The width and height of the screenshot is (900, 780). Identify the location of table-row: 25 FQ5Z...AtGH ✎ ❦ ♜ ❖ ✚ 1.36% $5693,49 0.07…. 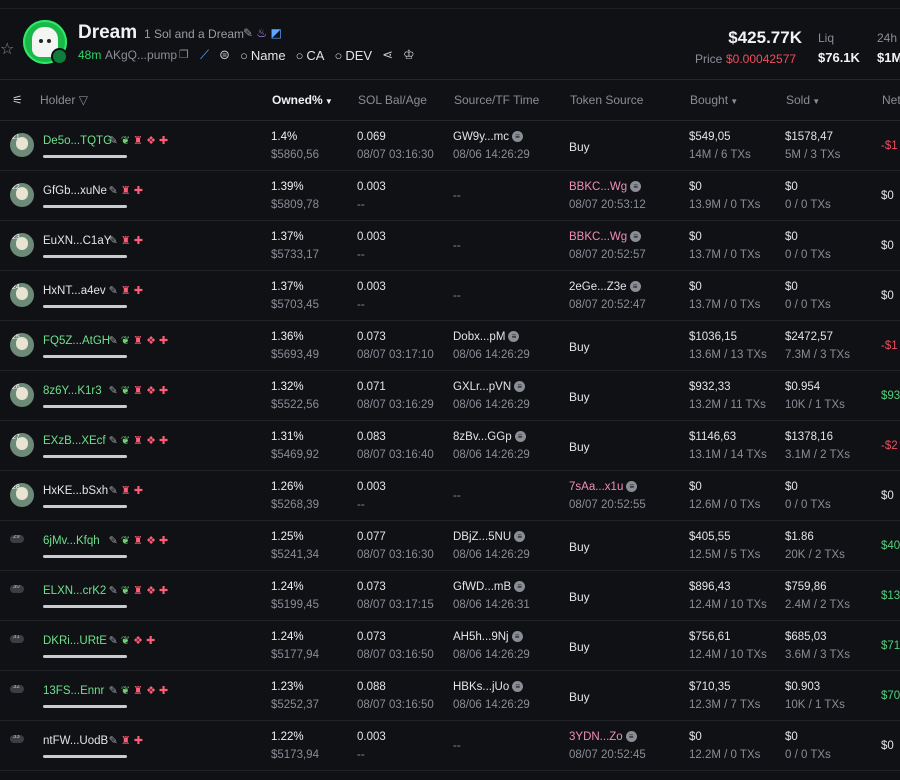
(450, 346).